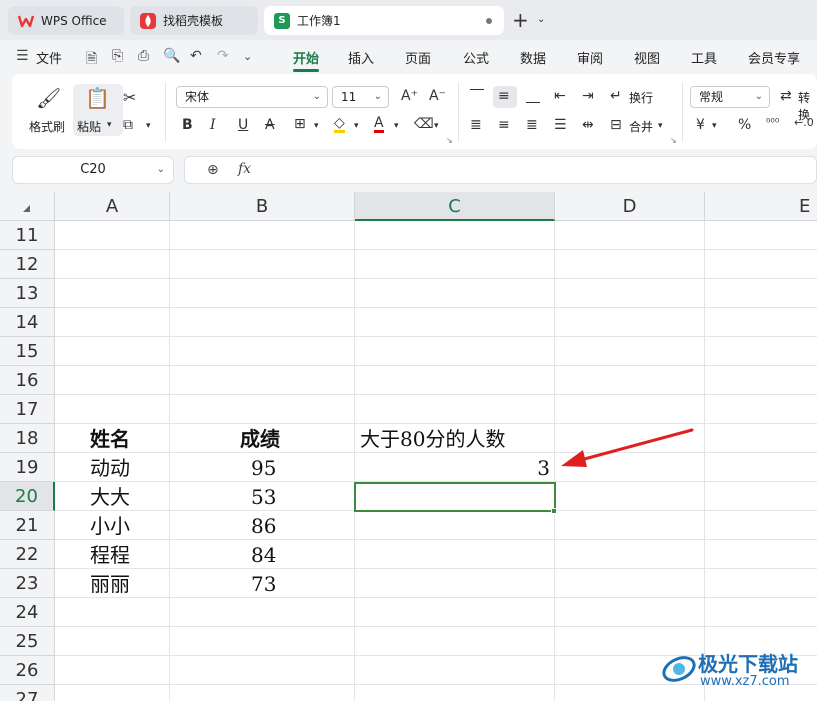  I want to click on row-header: 25, so click(27, 641).